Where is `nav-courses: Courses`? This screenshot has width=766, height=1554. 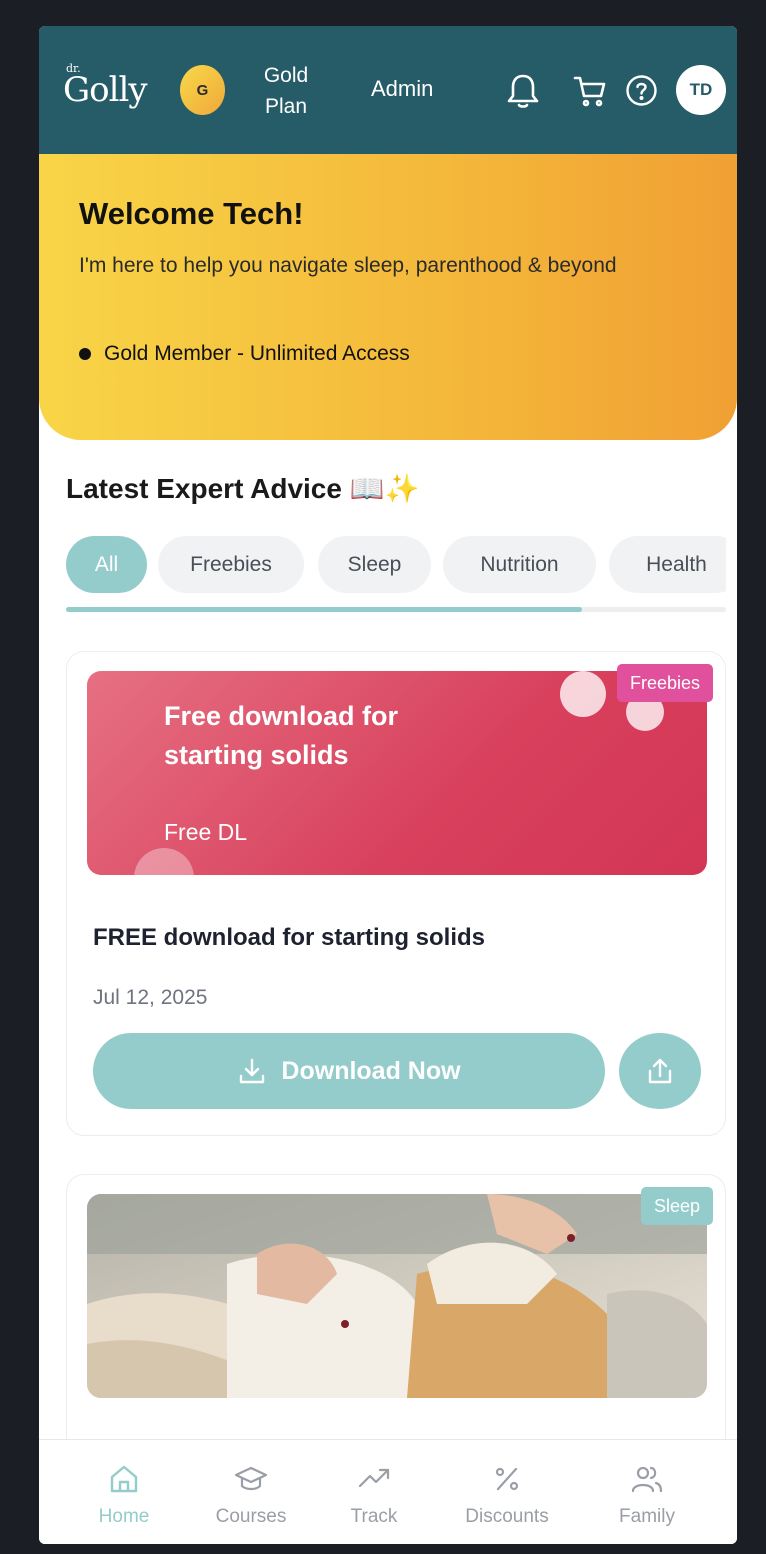 nav-courses: Courses is located at coordinates (251, 1496).